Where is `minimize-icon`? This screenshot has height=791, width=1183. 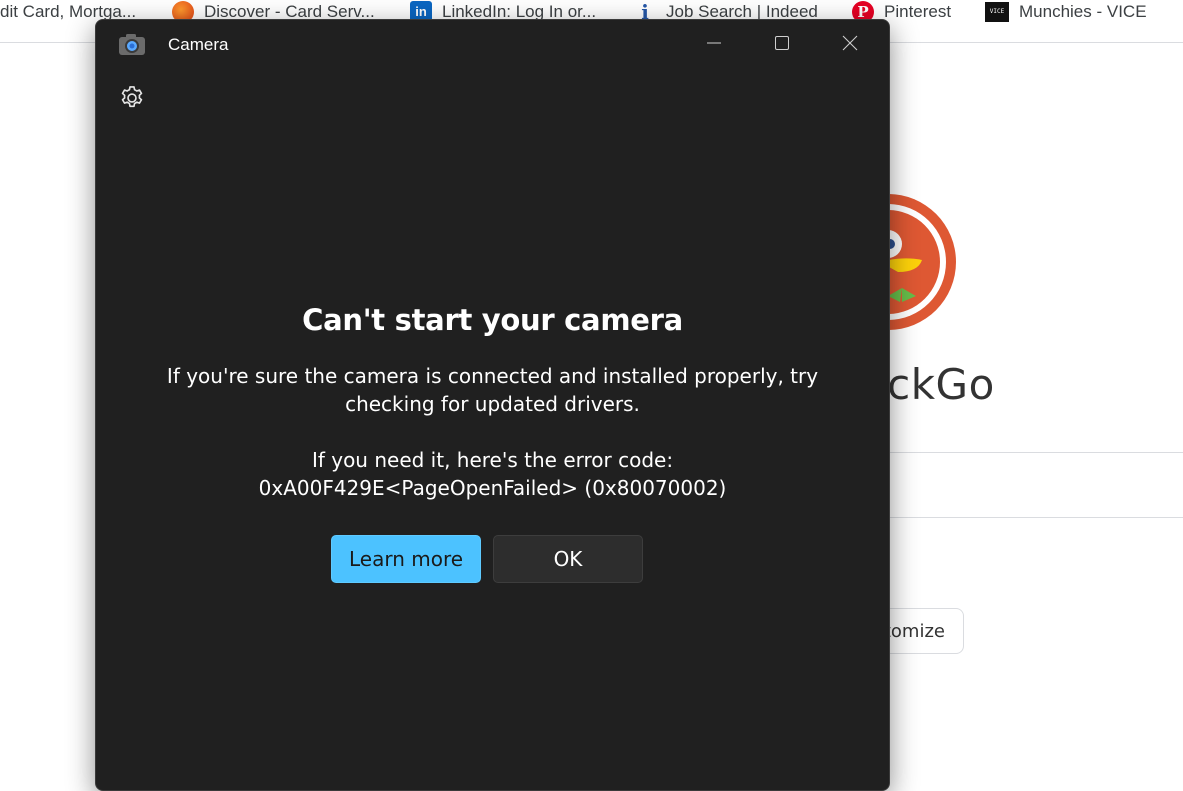
minimize-icon is located at coordinates (714, 43).